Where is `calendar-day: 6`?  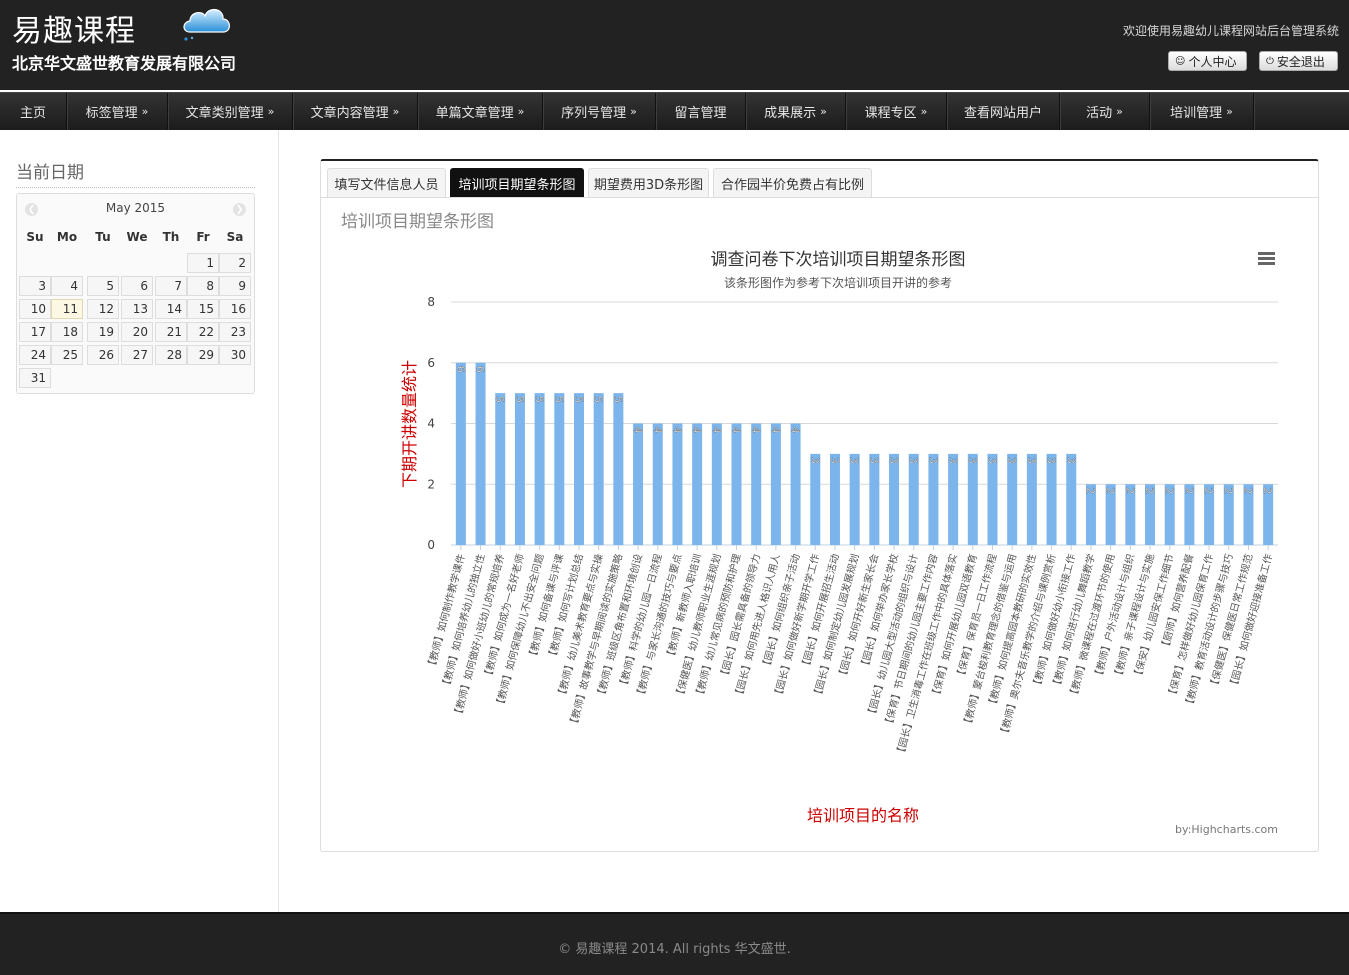
calendar-day: 6 is located at coordinates (137, 286).